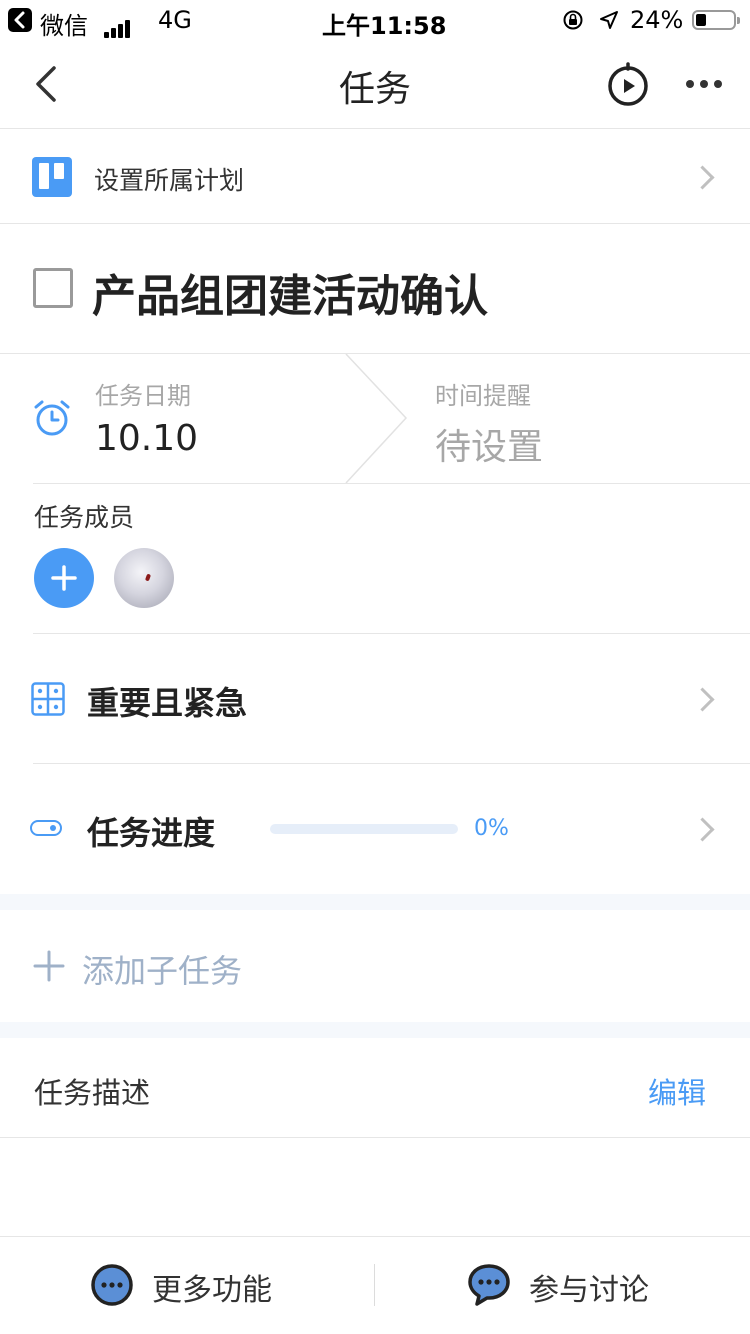 The image size is (750, 1334). Describe the element at coordinates (46, 828) in the screenshot. I see `progress-toggle-icon` at that location.